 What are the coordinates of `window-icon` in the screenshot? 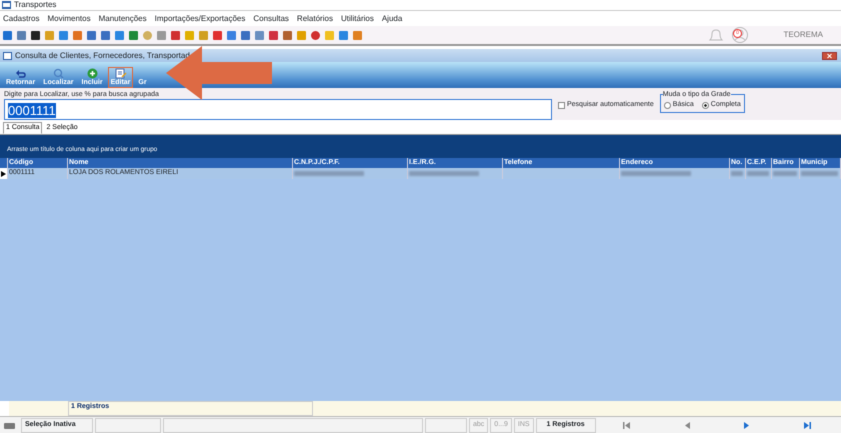 It's located at (7, 56).